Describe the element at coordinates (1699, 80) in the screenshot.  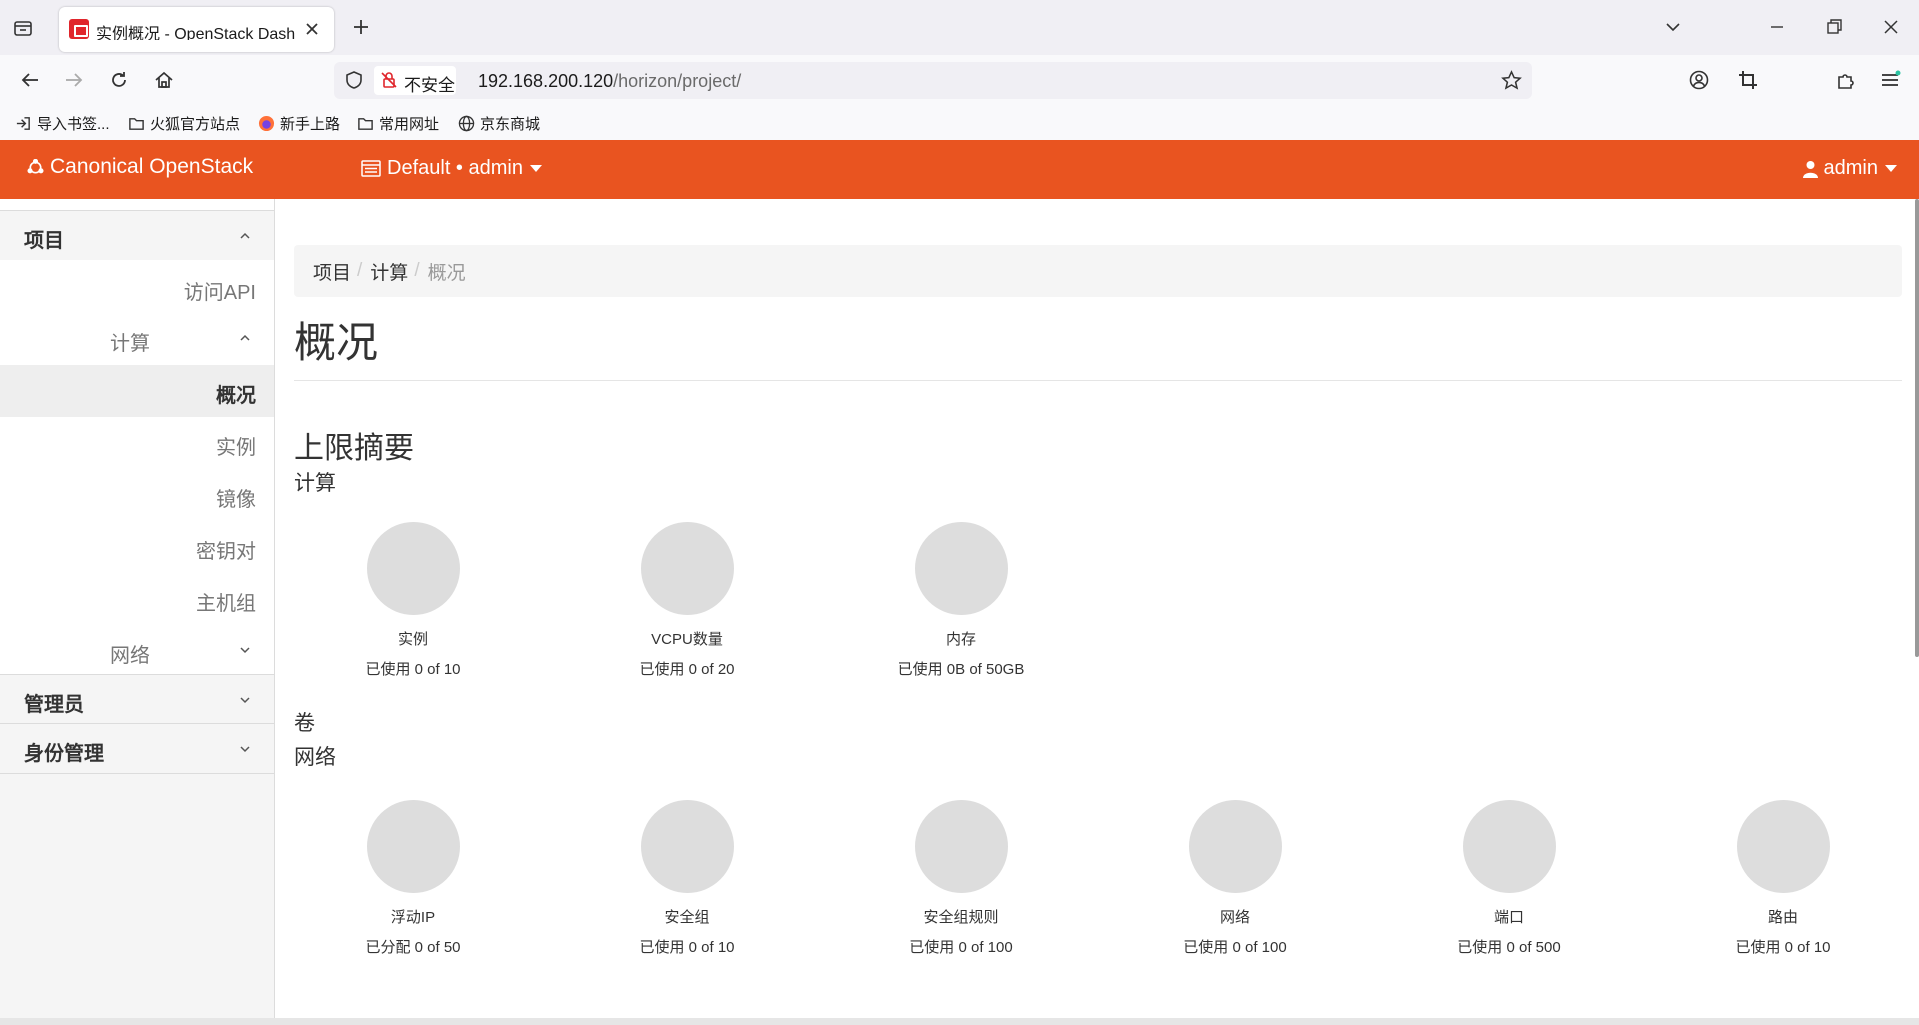
I see `account-icon` at that location.